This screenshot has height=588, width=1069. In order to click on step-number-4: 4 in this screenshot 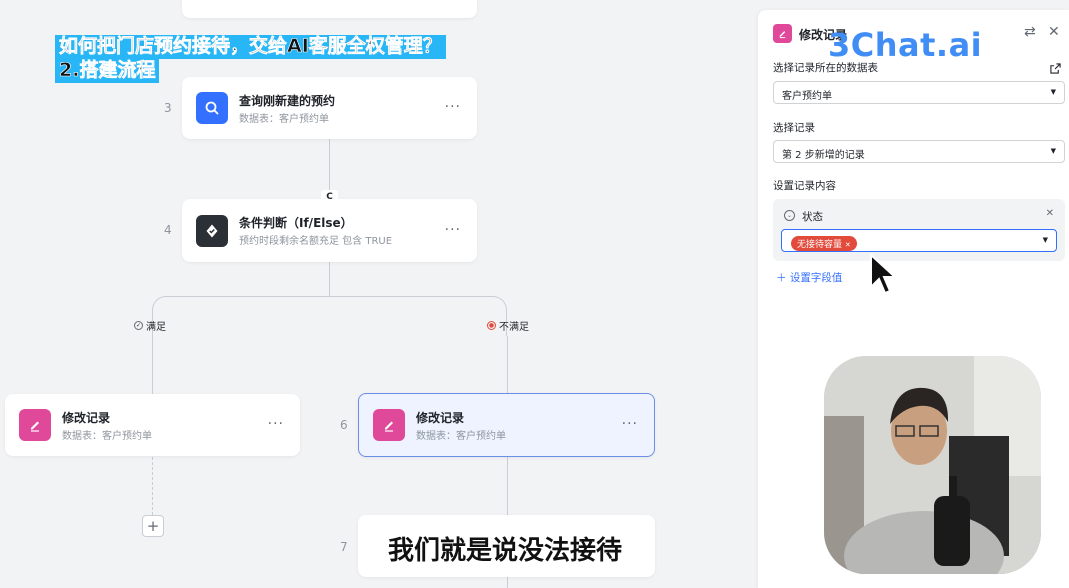, I will do `click(168, 230)`.